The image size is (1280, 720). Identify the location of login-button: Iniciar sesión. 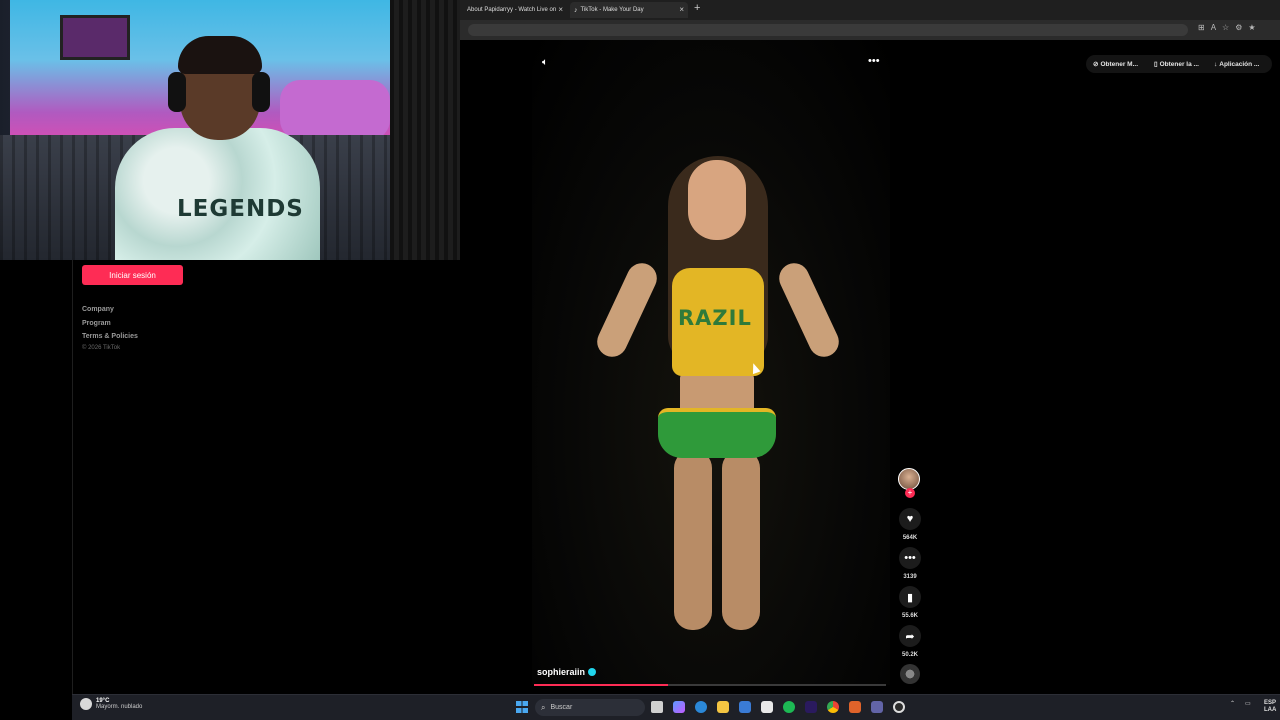
(132, 275).